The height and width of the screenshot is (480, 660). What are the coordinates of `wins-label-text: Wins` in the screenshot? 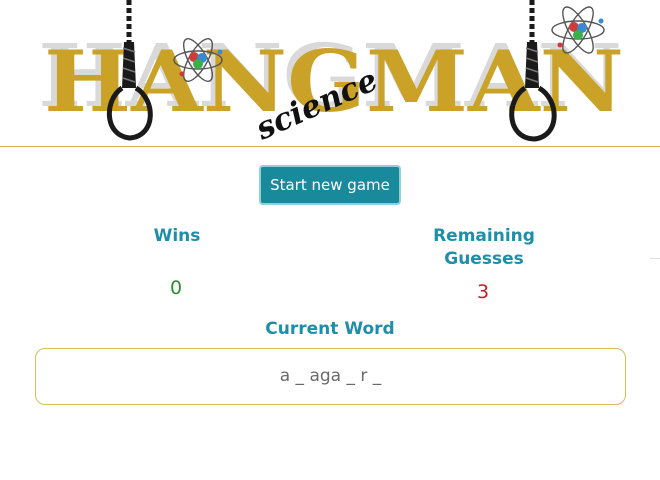 It's located at (177, 236).